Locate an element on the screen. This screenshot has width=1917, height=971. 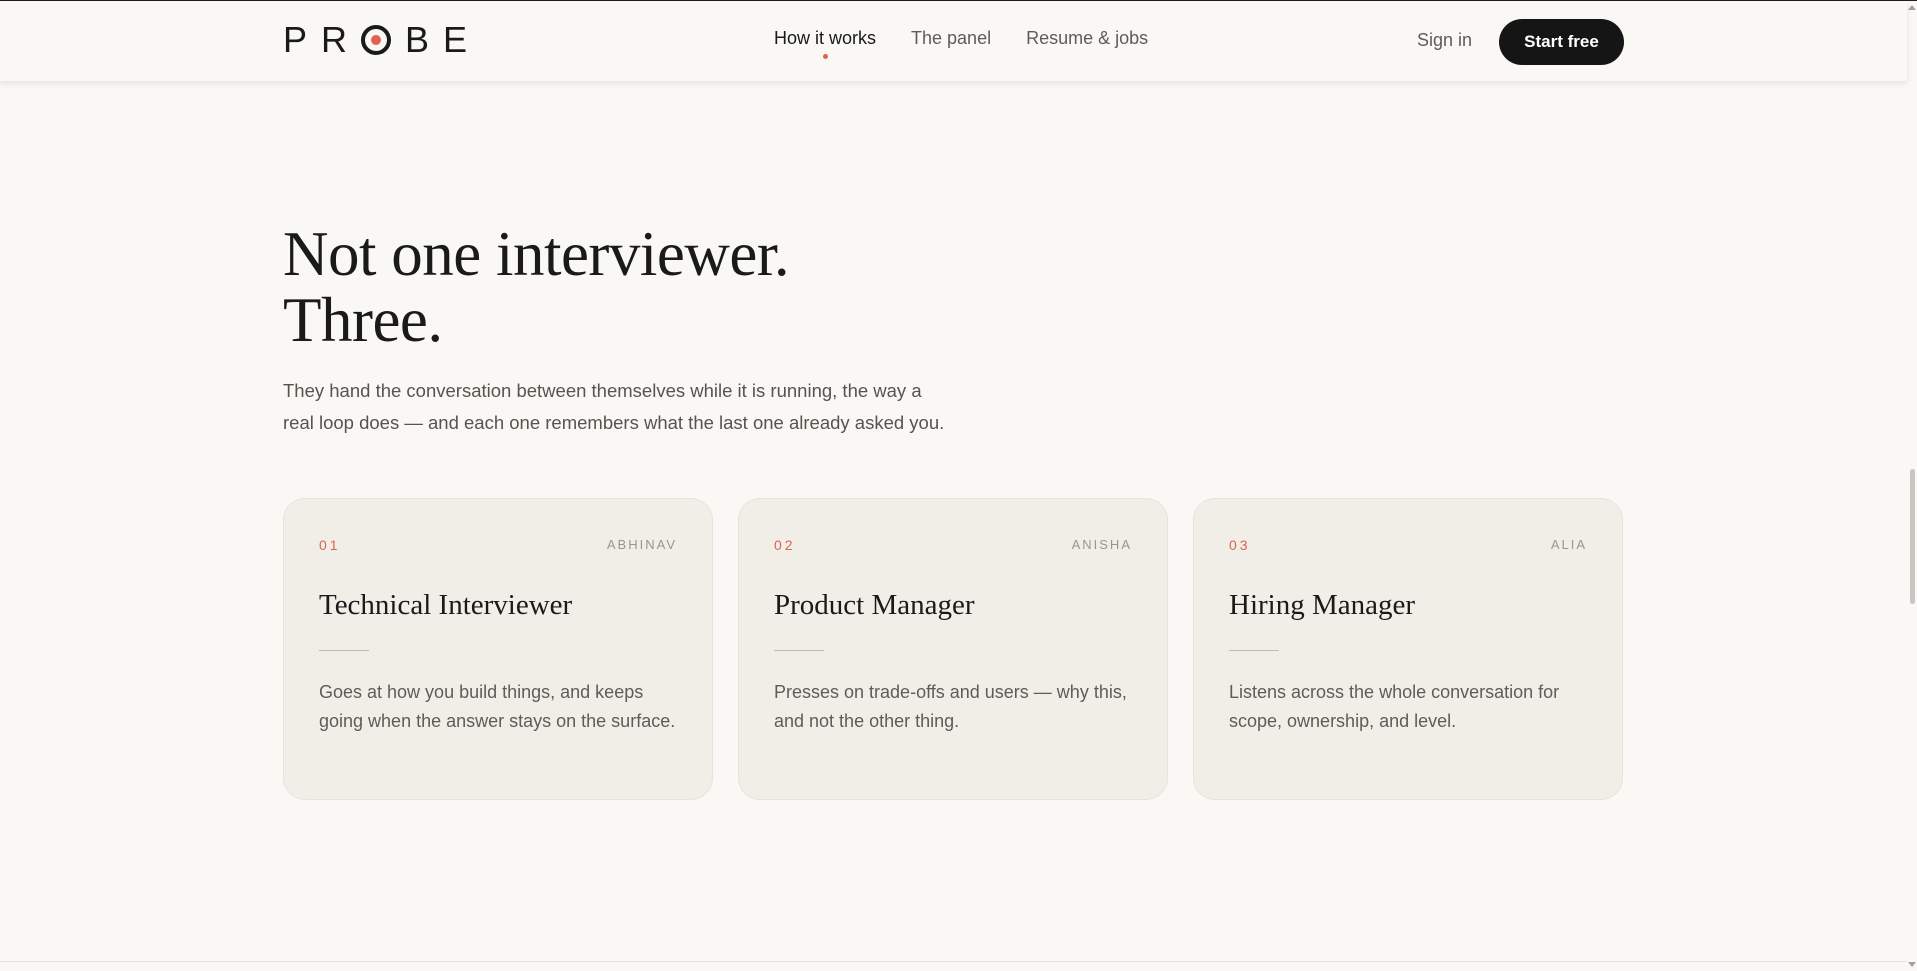
card-title: Product Manager is located at coordinates (874, 605).